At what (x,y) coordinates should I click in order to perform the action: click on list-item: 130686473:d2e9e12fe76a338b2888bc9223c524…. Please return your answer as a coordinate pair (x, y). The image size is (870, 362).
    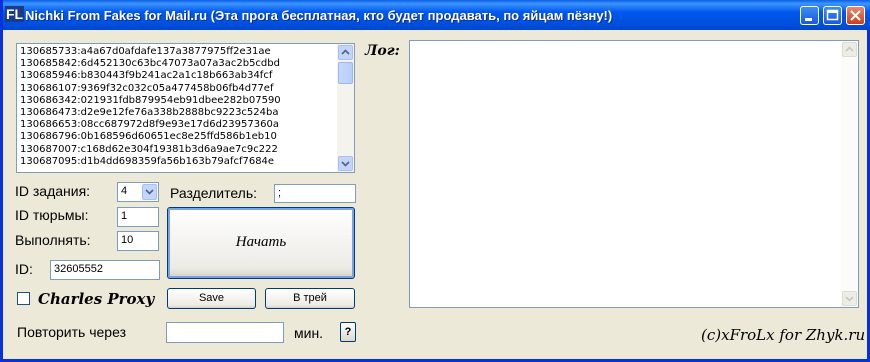
    Looking at the image, I should click on (150, 113).